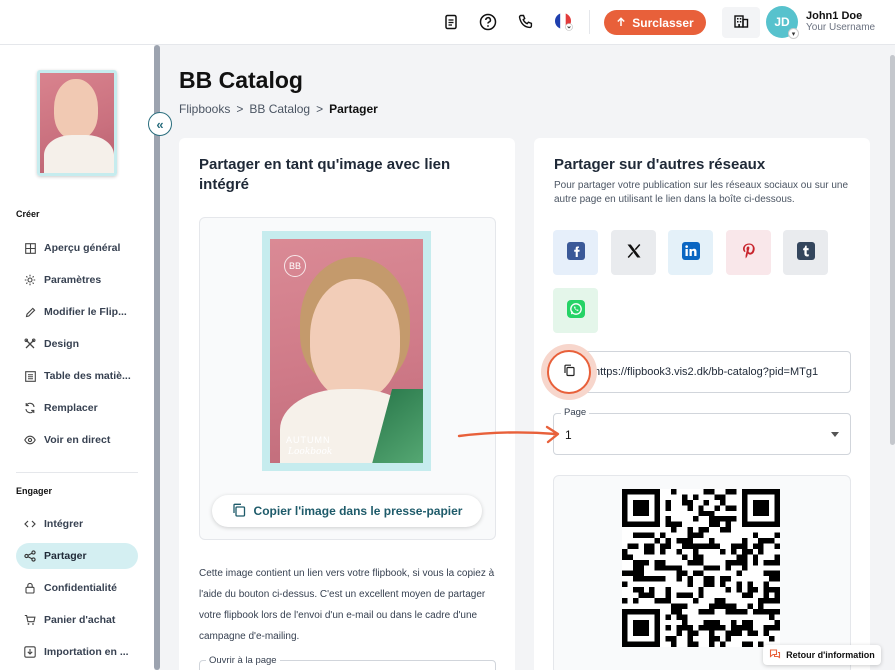  I want to click on copy-image-button: Copier l'image dans le presse-papier, so click(347, 511).